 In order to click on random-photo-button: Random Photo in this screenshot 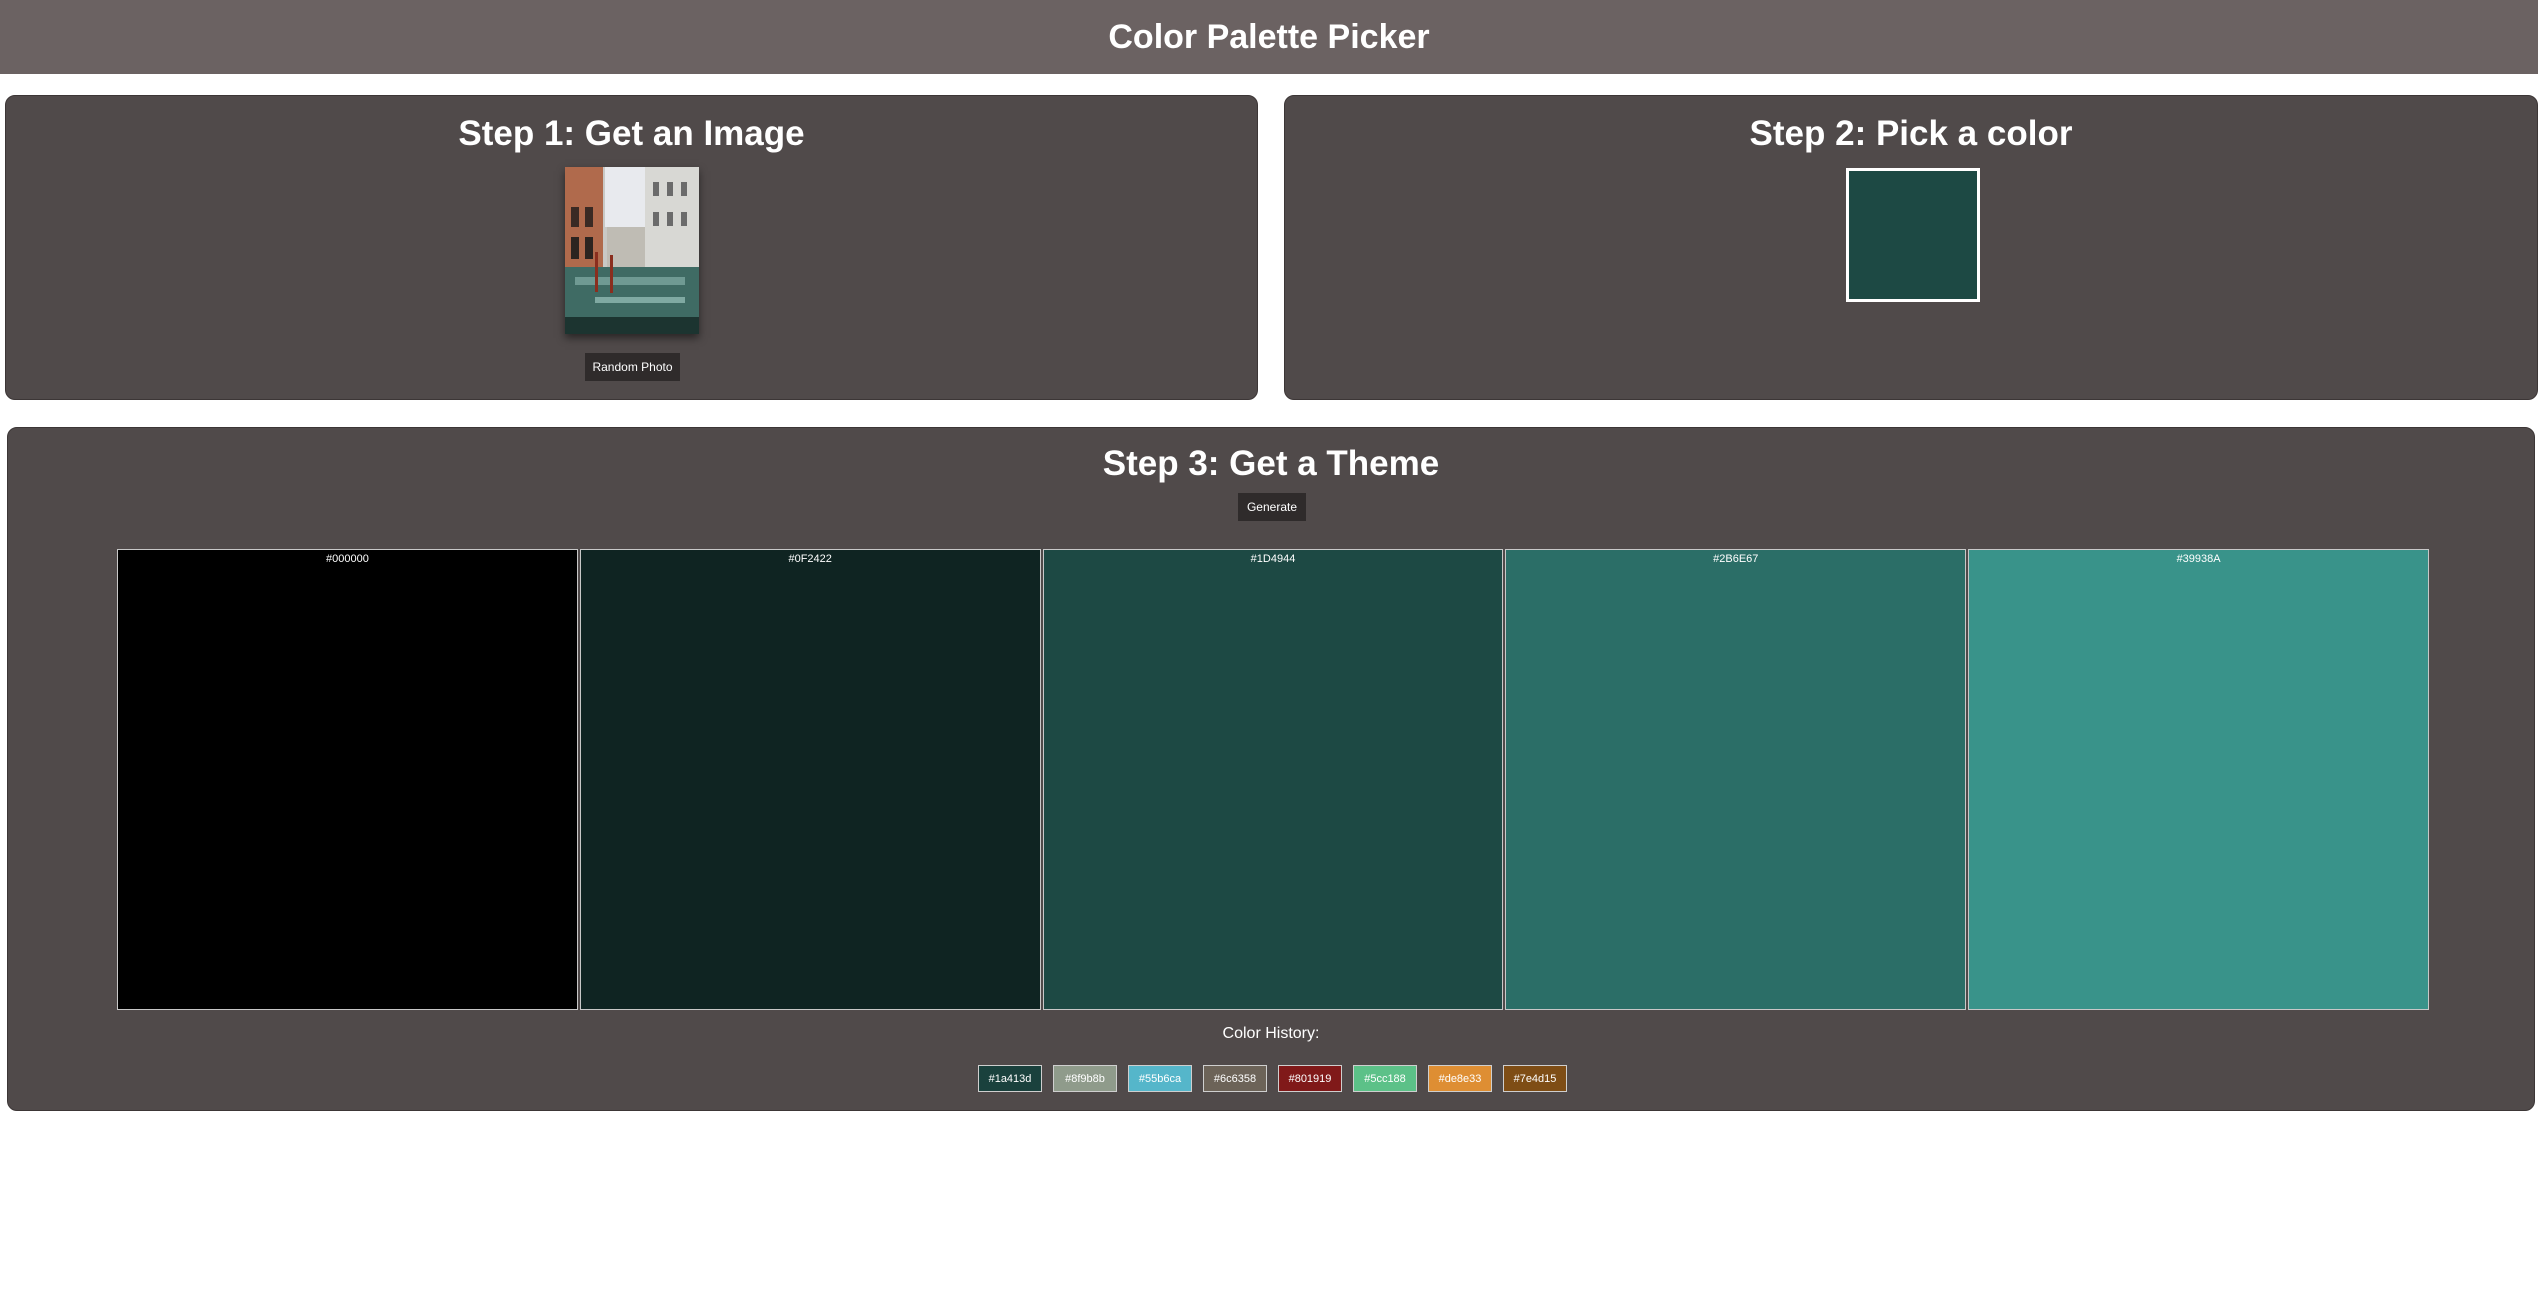, I will do `click(632, 367)`.